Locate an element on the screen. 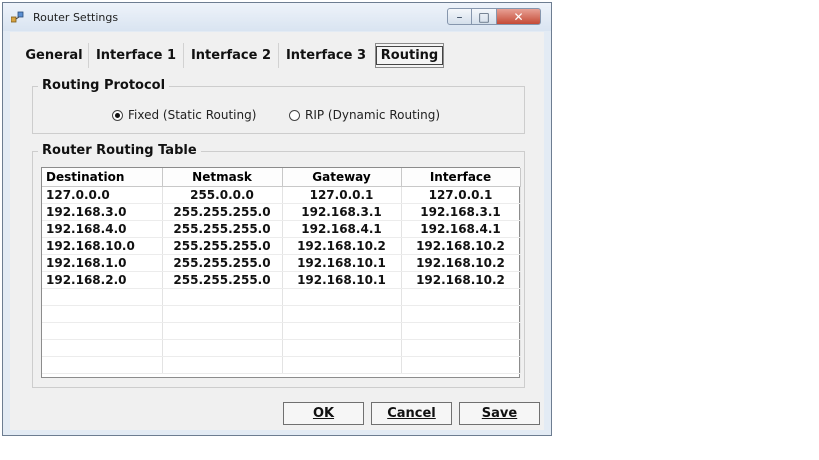  cell-destination: 192.168.3.0 is located at coordinates (102, 212).